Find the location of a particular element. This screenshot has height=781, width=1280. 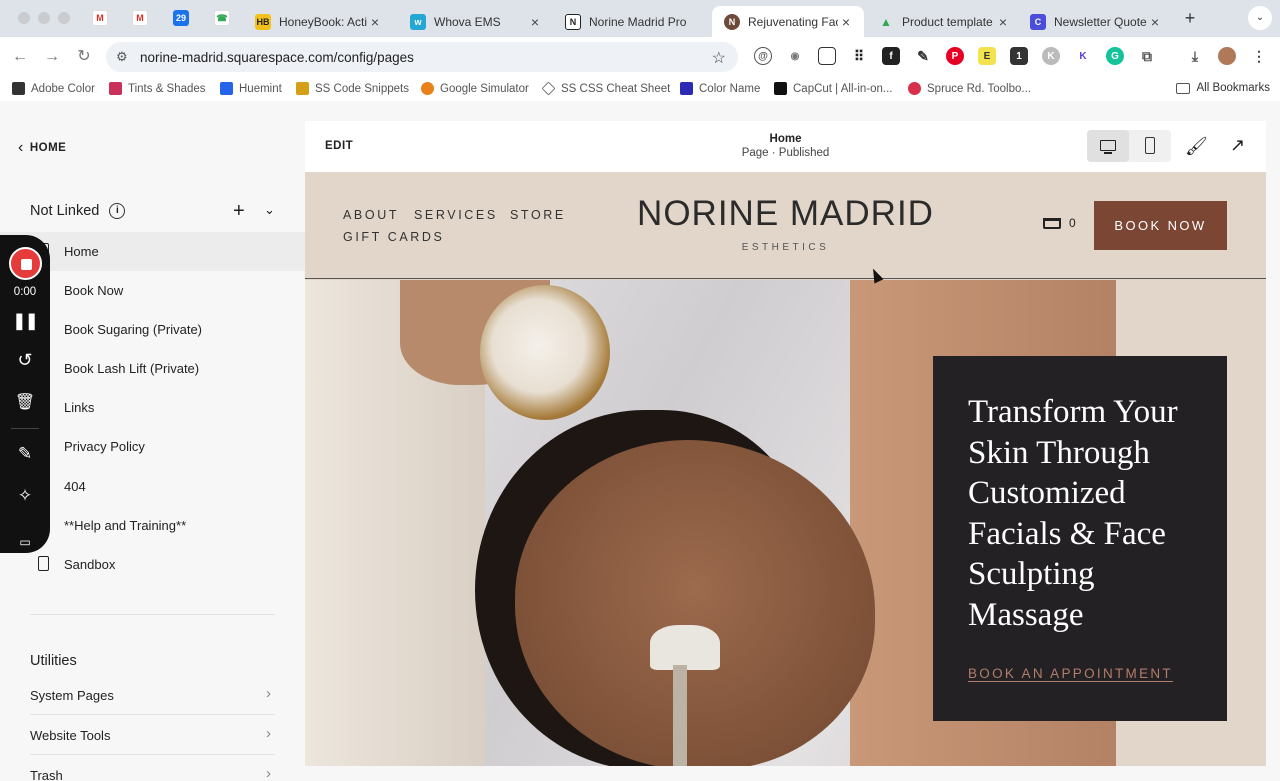

bookmark-tints-shades: Tints & Shades is located at coordinates (157, 88).